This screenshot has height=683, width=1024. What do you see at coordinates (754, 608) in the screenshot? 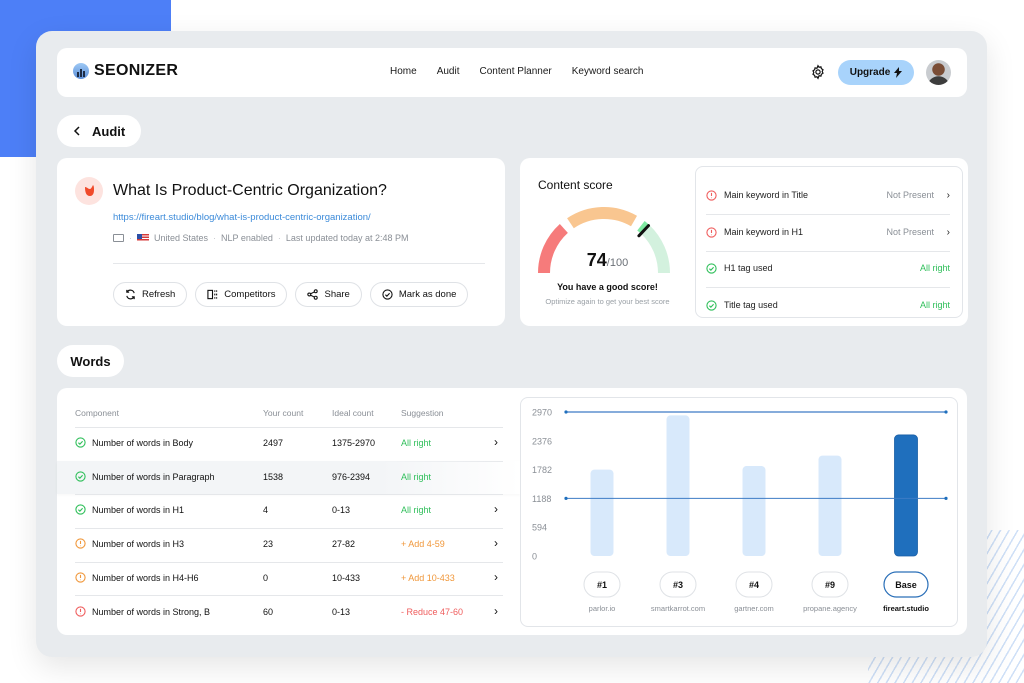
I see `x-tick-label: gartner.com` at bounding box center [754, 608].